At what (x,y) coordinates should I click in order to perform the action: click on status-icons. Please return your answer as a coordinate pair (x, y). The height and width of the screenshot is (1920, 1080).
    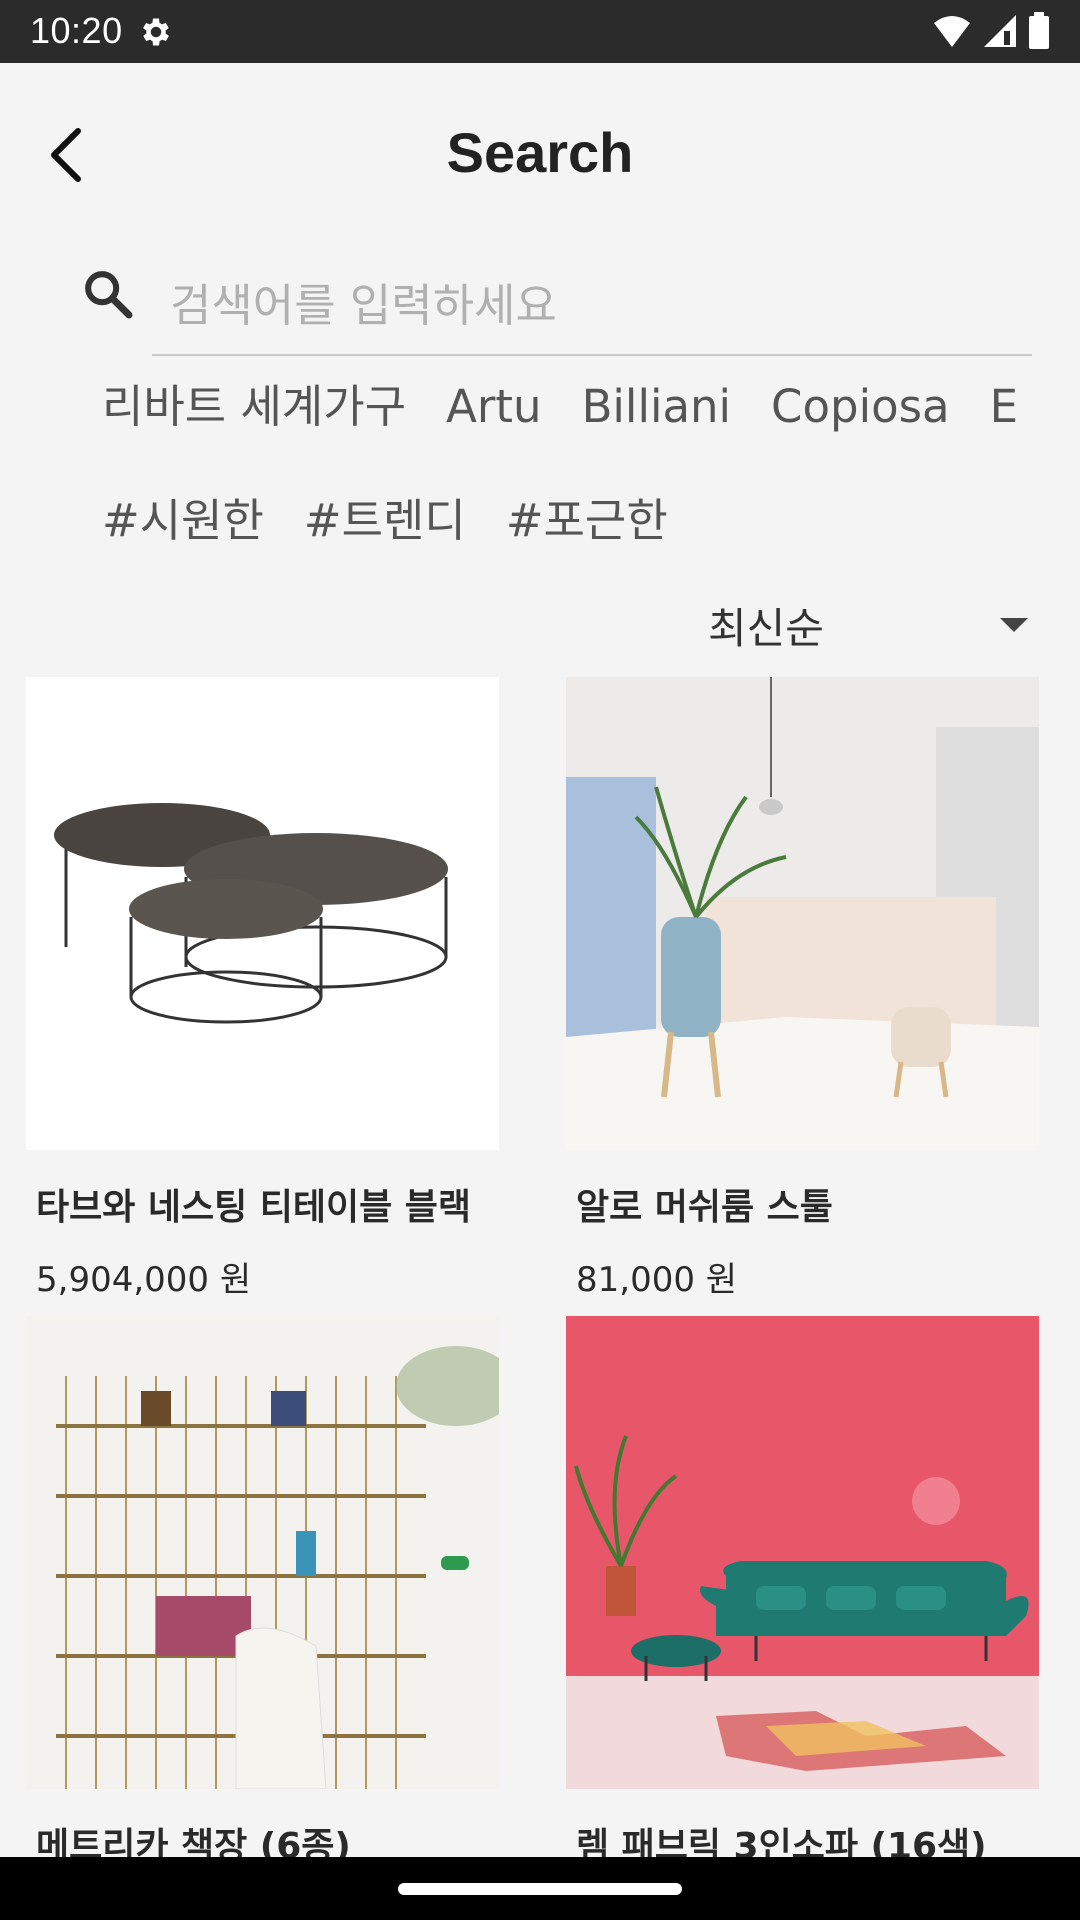
    Looking at the image, I should click on (991, 31).